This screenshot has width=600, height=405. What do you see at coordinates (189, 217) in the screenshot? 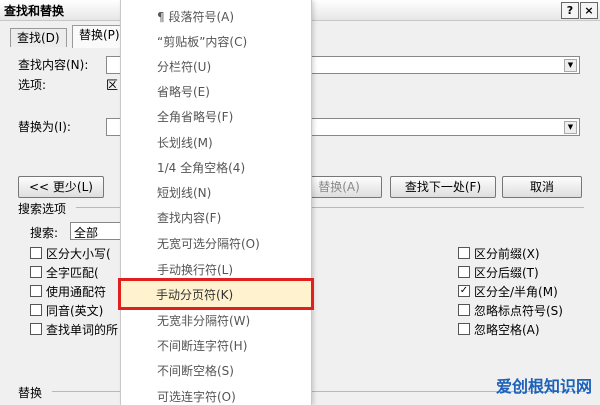
I see `menu-item-find-what: 查找内容(F)` at bounding box center [189, 217].